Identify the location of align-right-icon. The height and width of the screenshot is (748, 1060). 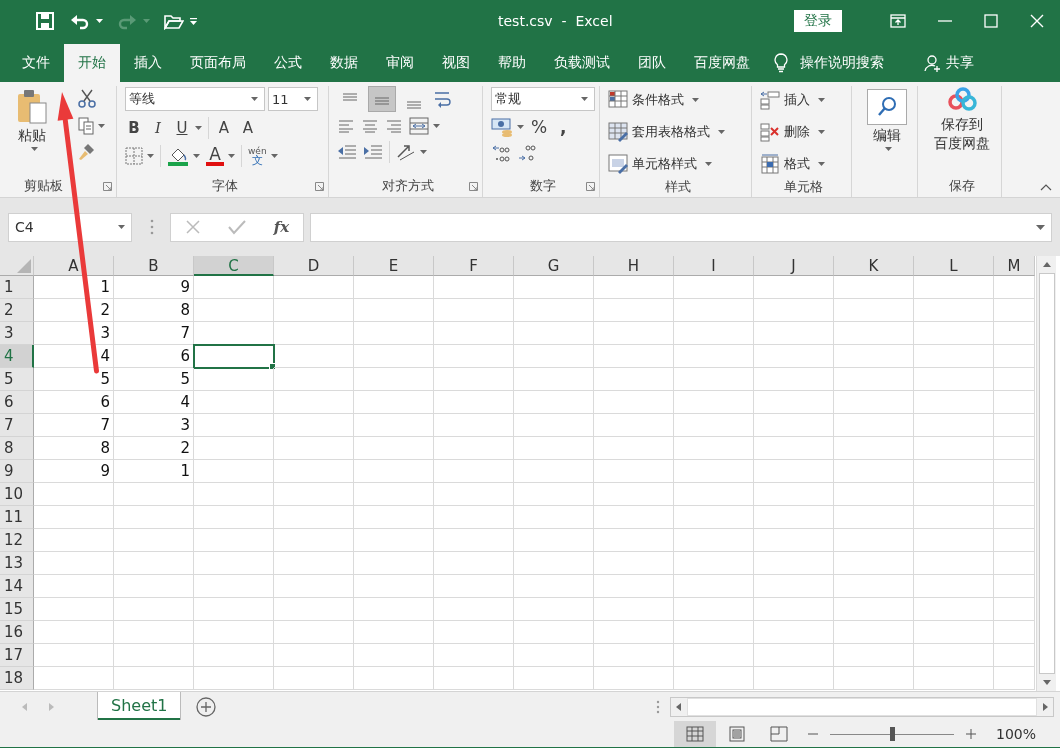
(394, 126).